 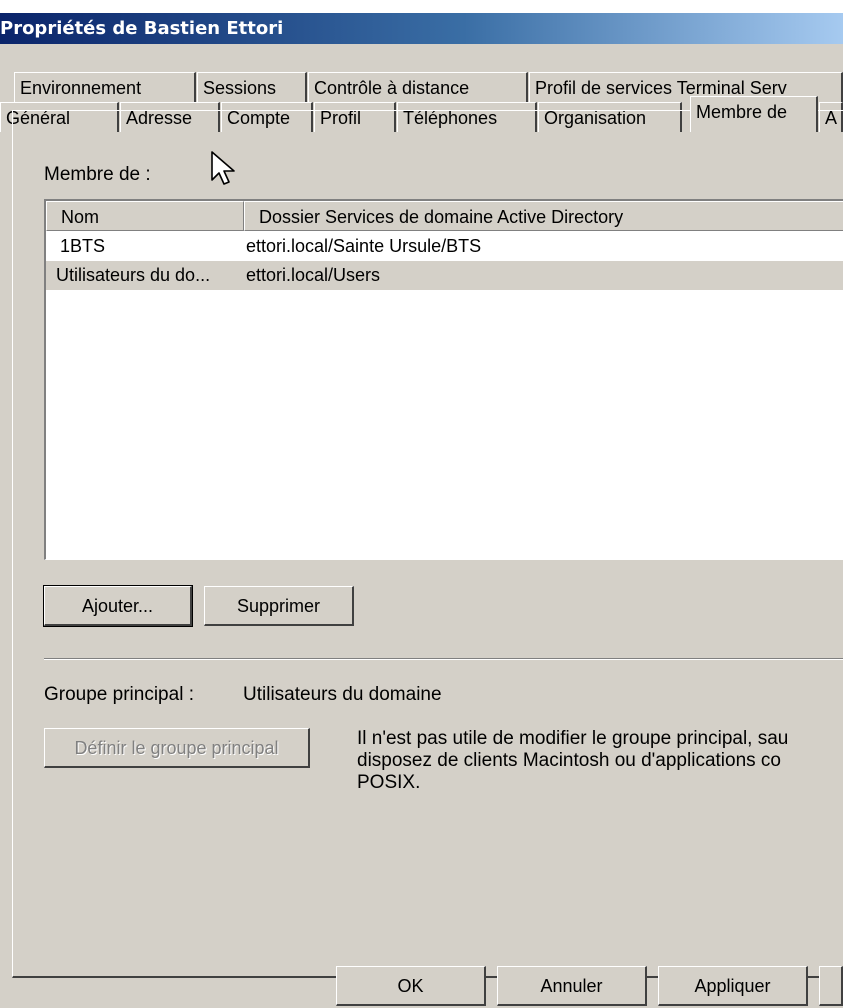 What do you see at coordinates (97, 174) in the screenshot?
I see `member-of-label: Membre de :` at bounding box center [97, 174].